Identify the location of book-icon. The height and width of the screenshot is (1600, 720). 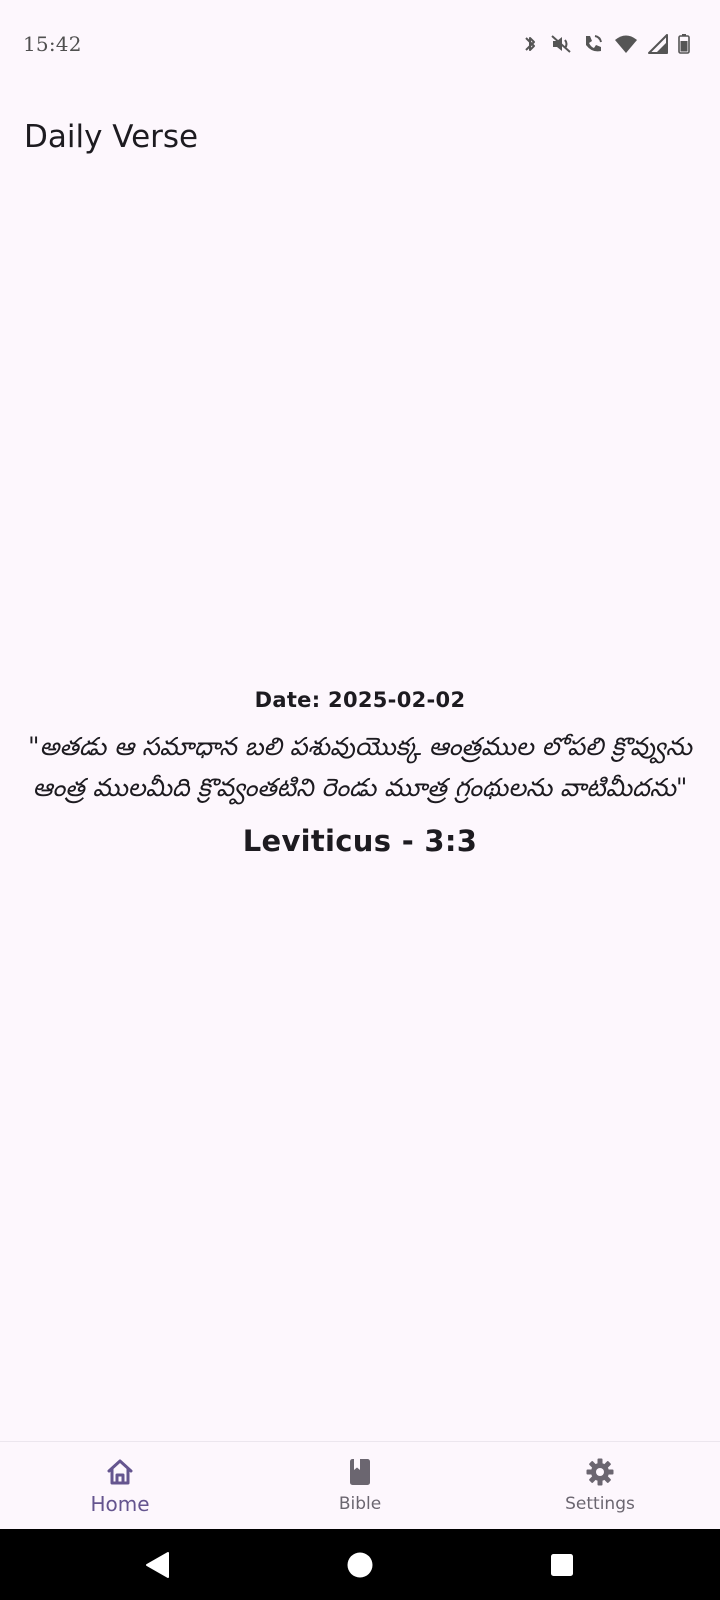
(360, 1472).